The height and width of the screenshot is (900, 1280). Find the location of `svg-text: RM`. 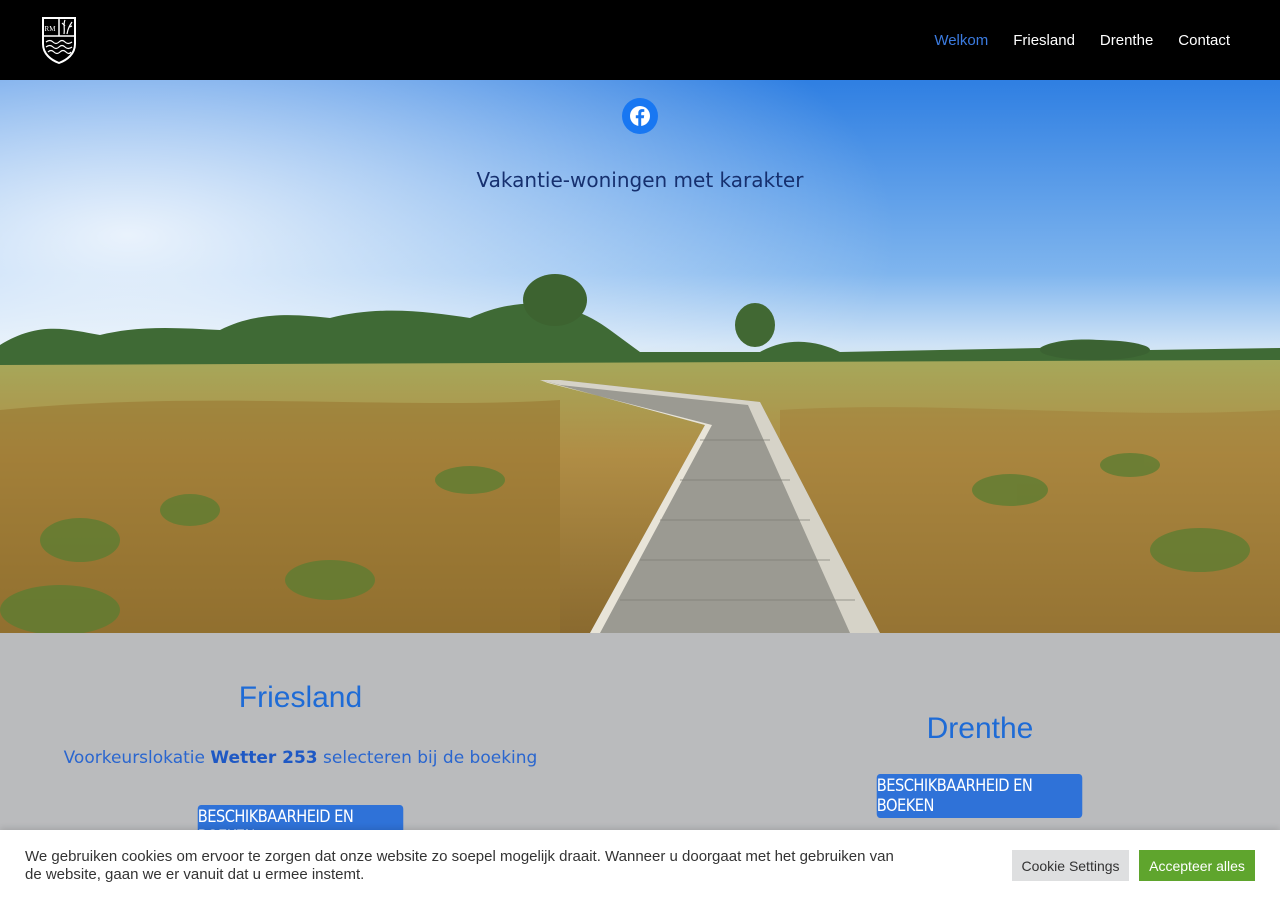

svg-text: RM is located at coordinates (51, 29).